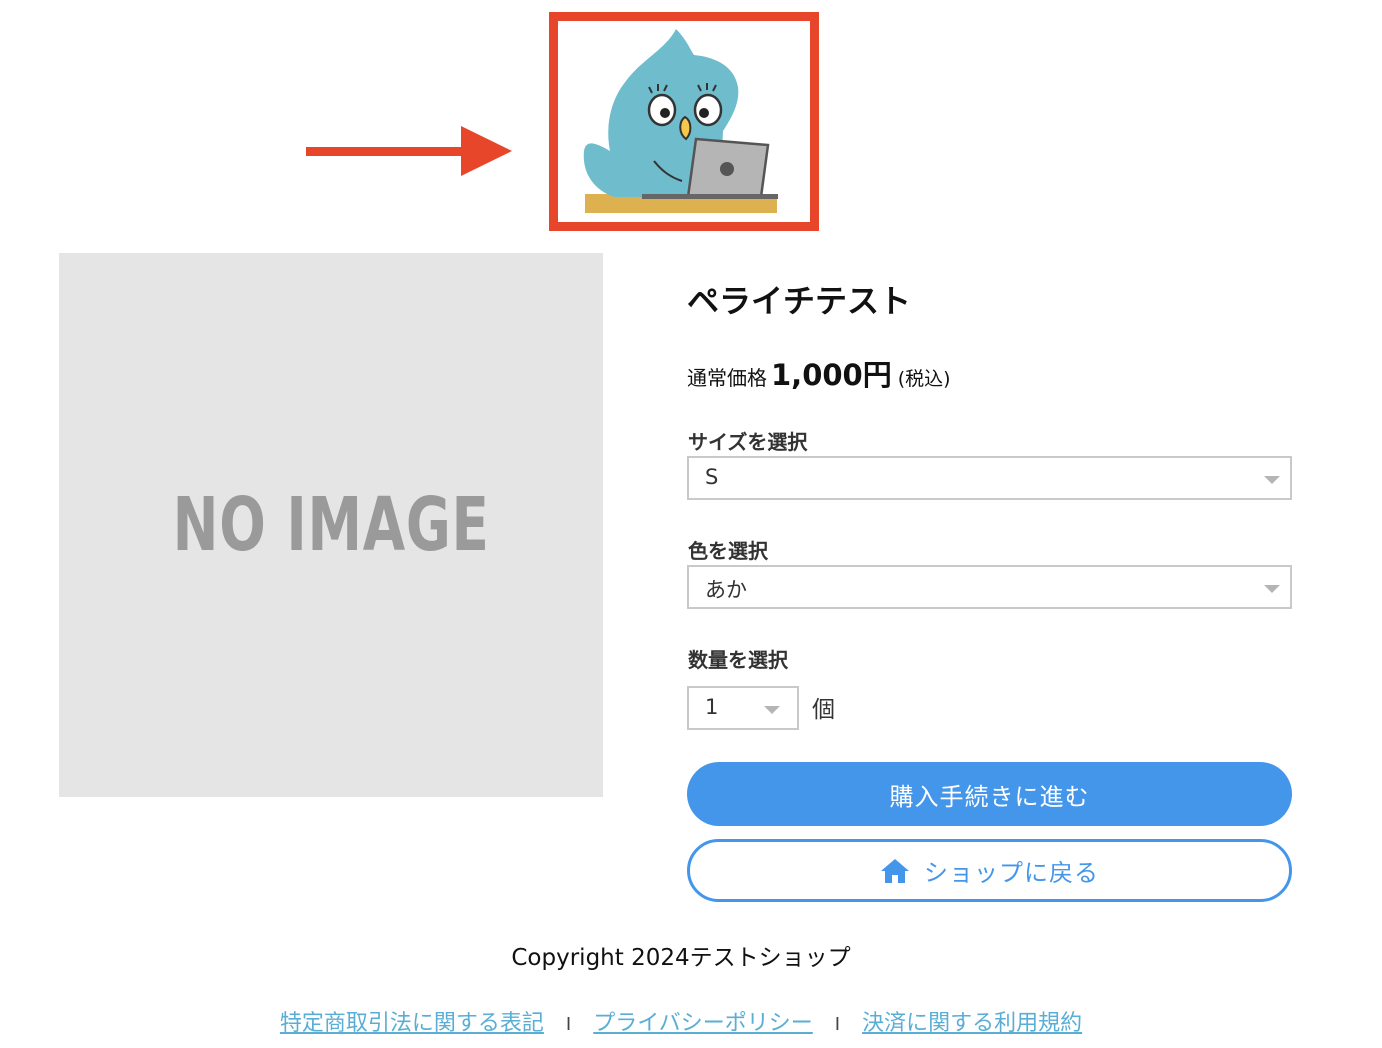  I want to click on product-title: ペライチテスト, so click(799, 301).